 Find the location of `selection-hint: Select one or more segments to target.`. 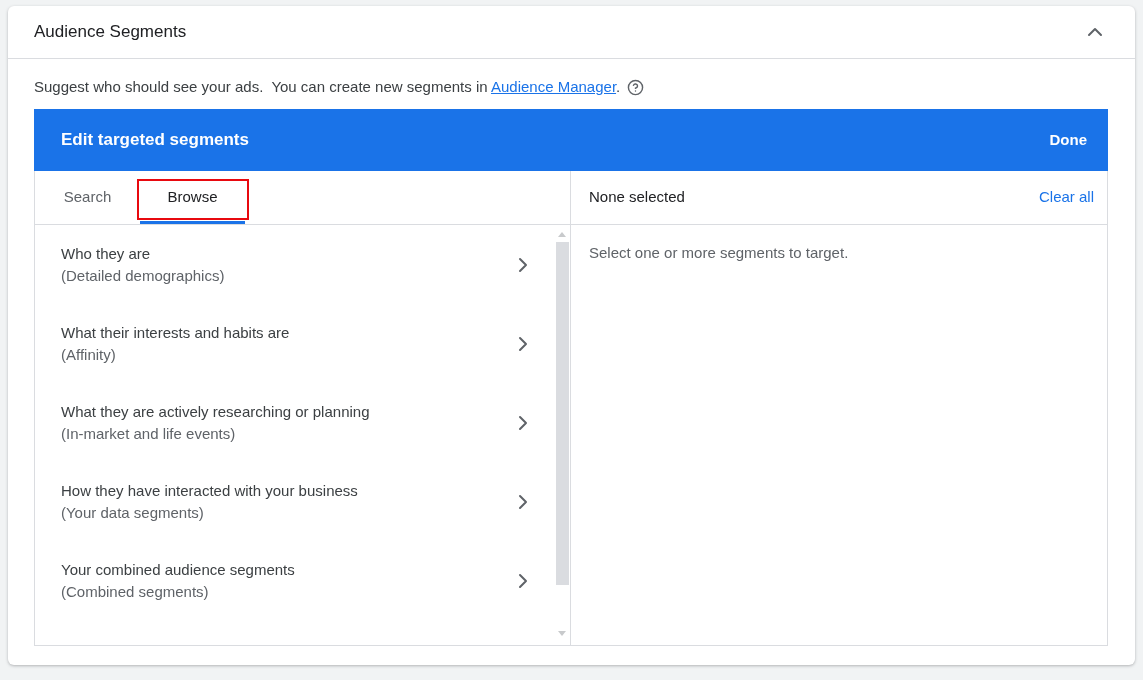

selection-hint: Select one or more segments to target. is located at coordinates (719, 252).